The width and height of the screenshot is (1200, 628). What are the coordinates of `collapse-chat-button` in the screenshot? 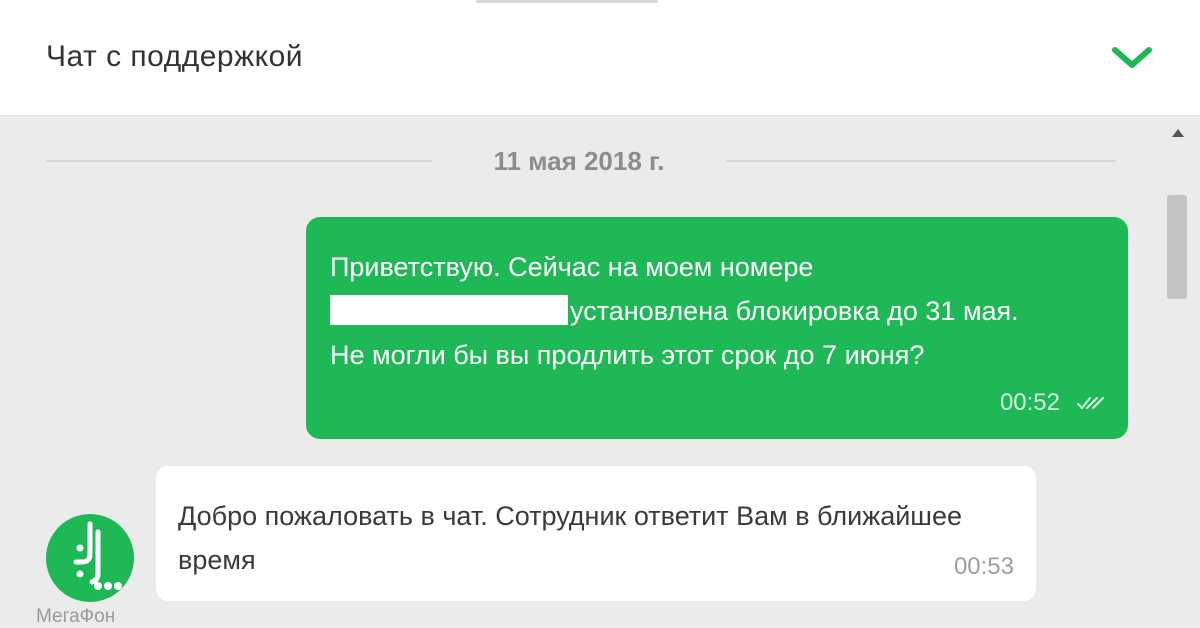 It's located at (1132, 58).